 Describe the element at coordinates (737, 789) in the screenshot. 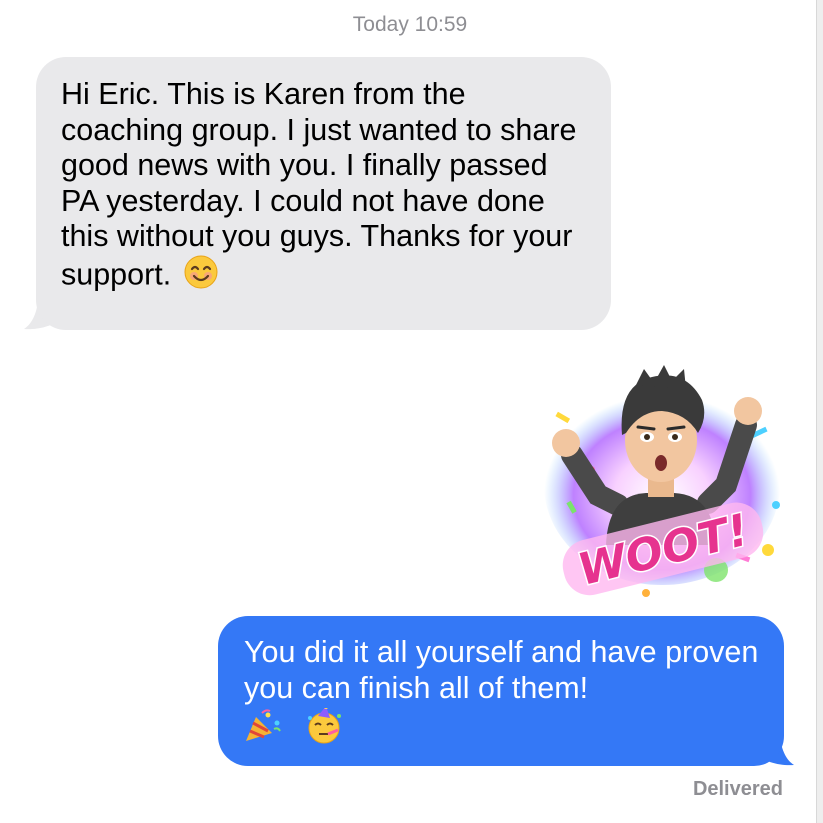

I see `delivery-status: Delivered` at that location.